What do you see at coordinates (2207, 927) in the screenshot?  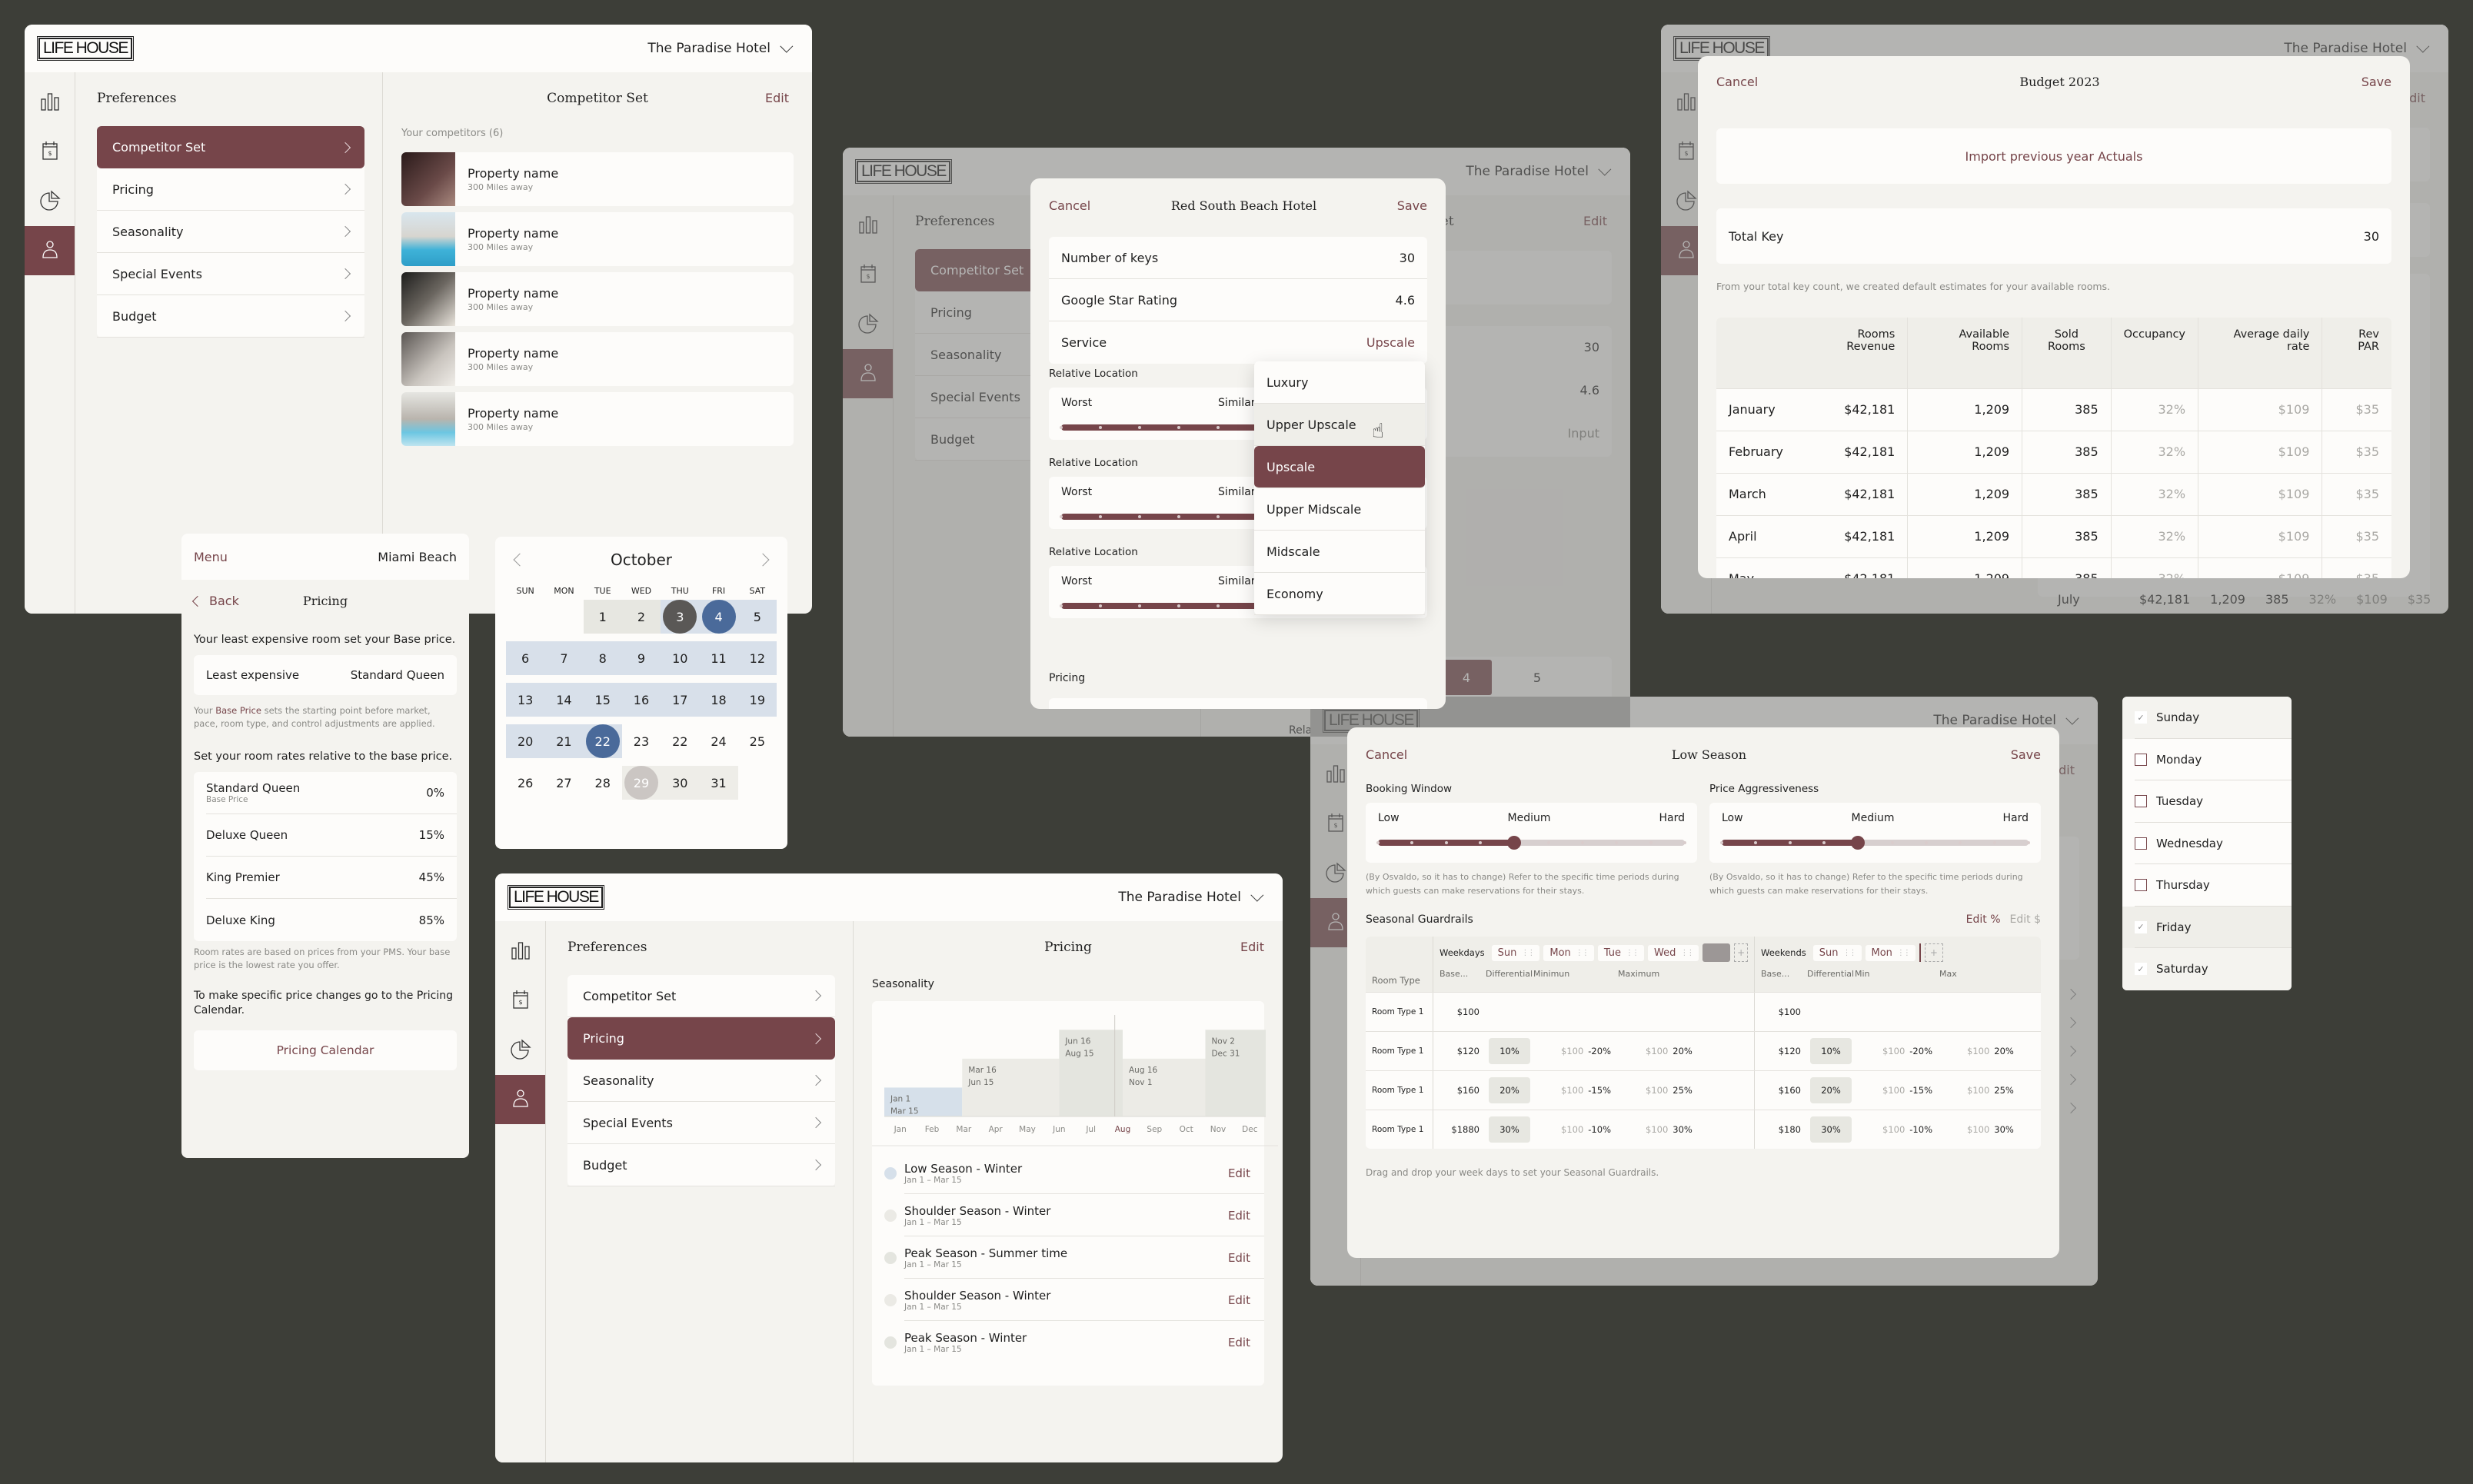 I see `weekday-option-friday: ✓ Friday` at bounding box center [2207, 927].